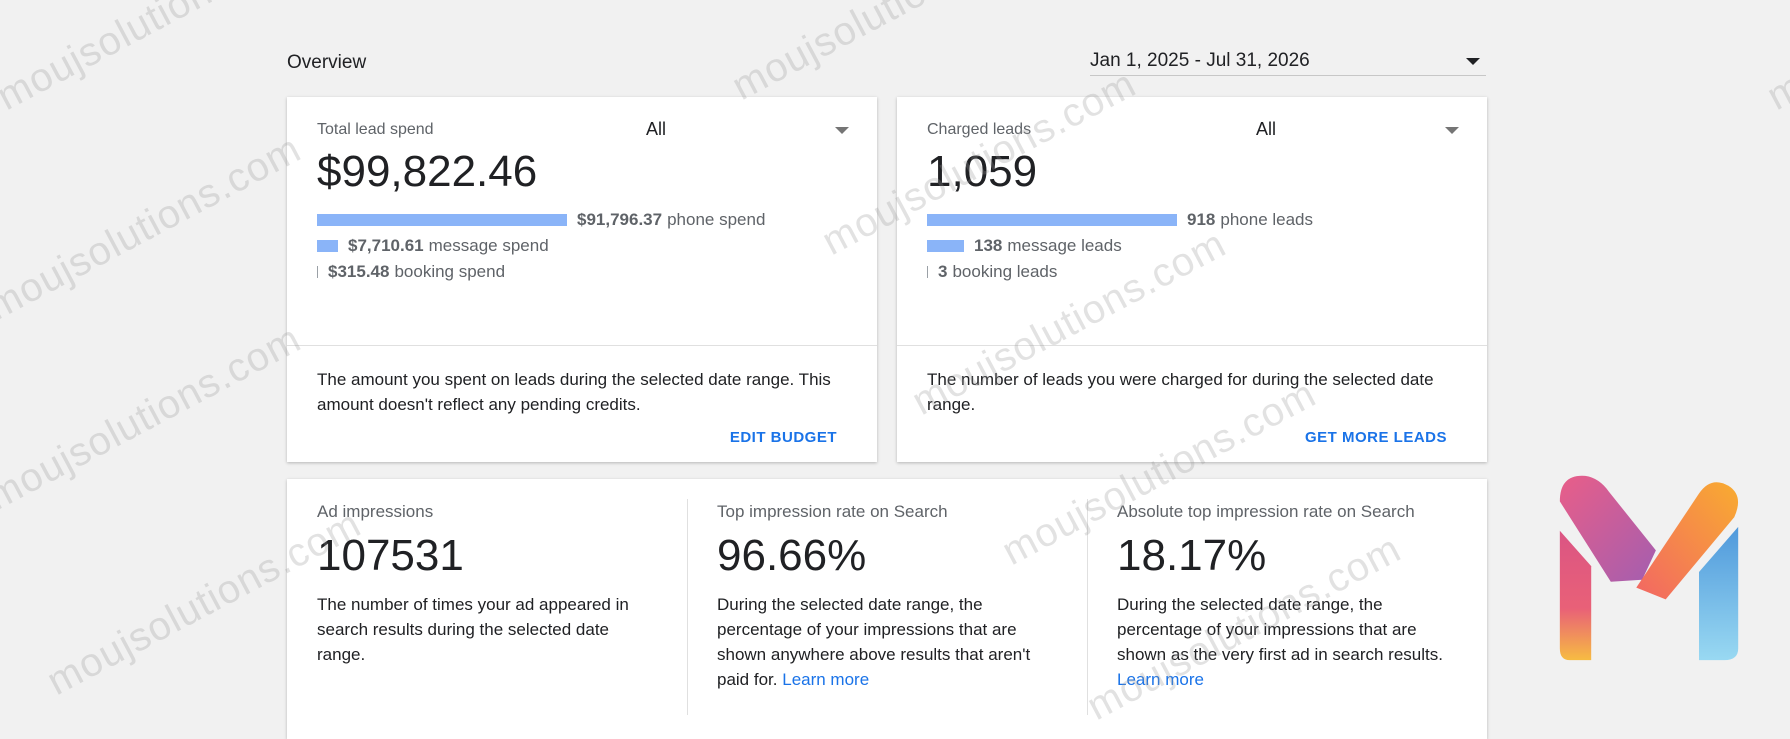  What do you see at coordinates (1064, 245) in the screenshot?
I see `breakdown-text: message leads` at bounding box center [1064, 245].